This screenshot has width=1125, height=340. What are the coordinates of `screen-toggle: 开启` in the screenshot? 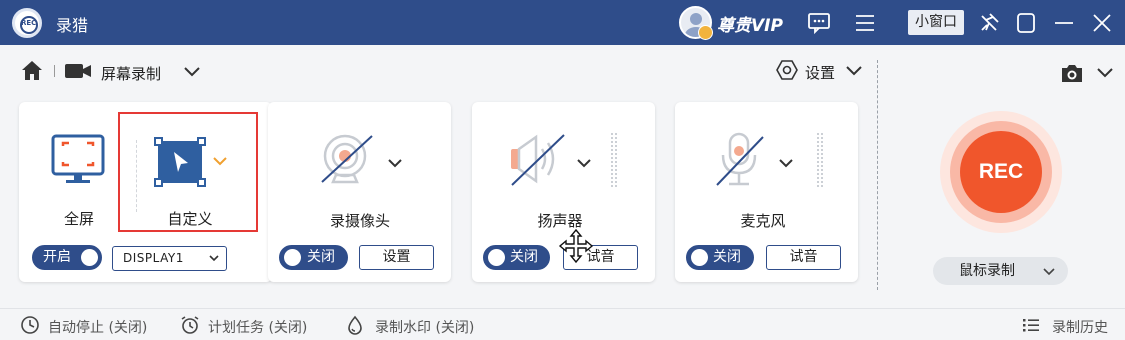 It's located at (67, 257).